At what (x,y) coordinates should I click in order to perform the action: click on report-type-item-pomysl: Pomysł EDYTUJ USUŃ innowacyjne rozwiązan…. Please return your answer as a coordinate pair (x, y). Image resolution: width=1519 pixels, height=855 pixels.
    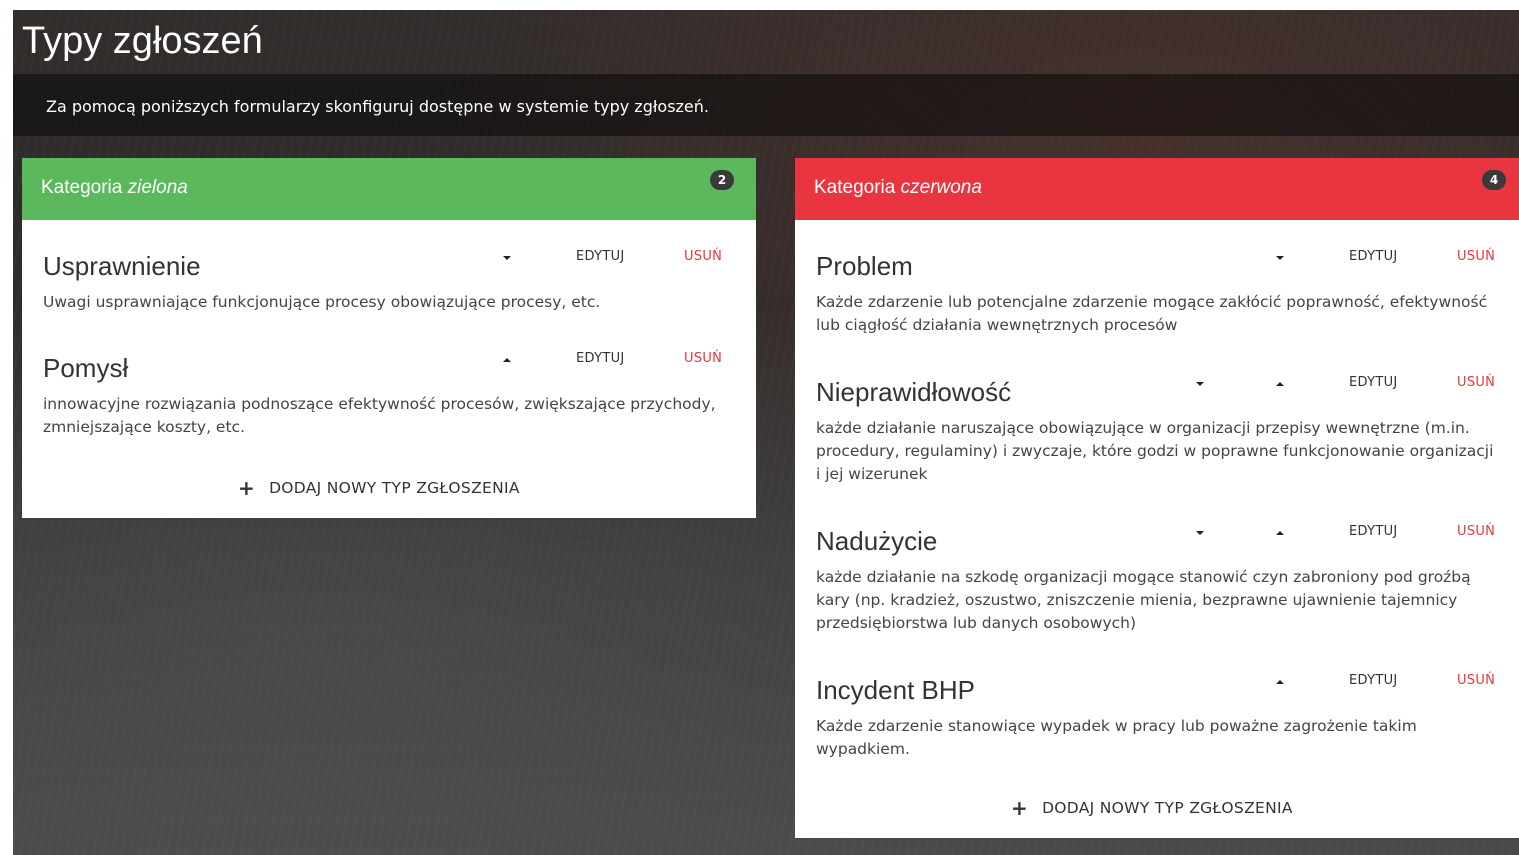
    Looking at the image, I should click on (388, 398).